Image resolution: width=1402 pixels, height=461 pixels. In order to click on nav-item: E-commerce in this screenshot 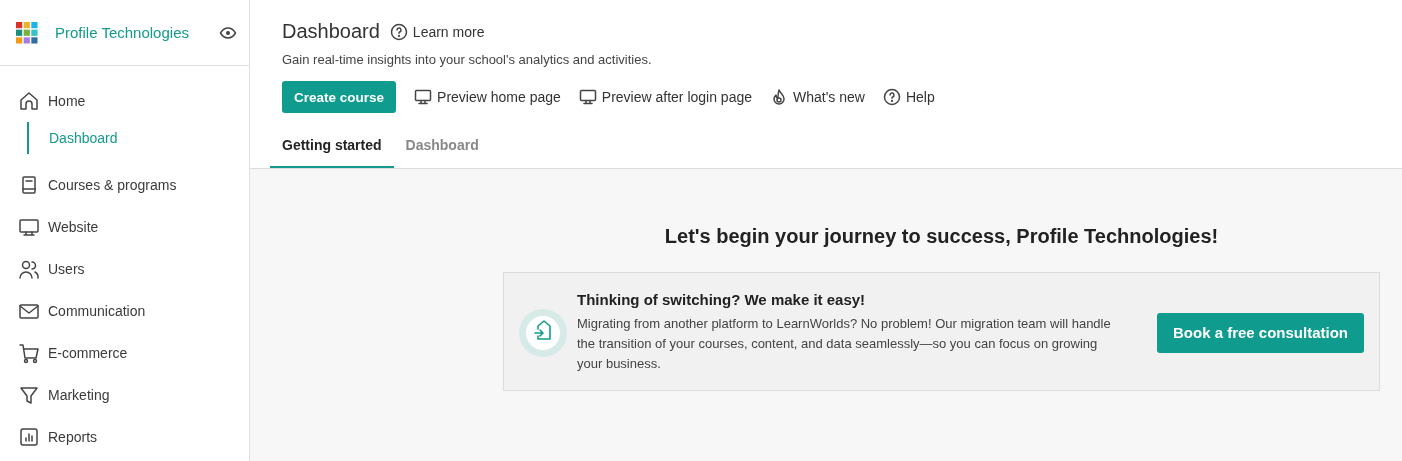, I will do `click(124, 353)`.